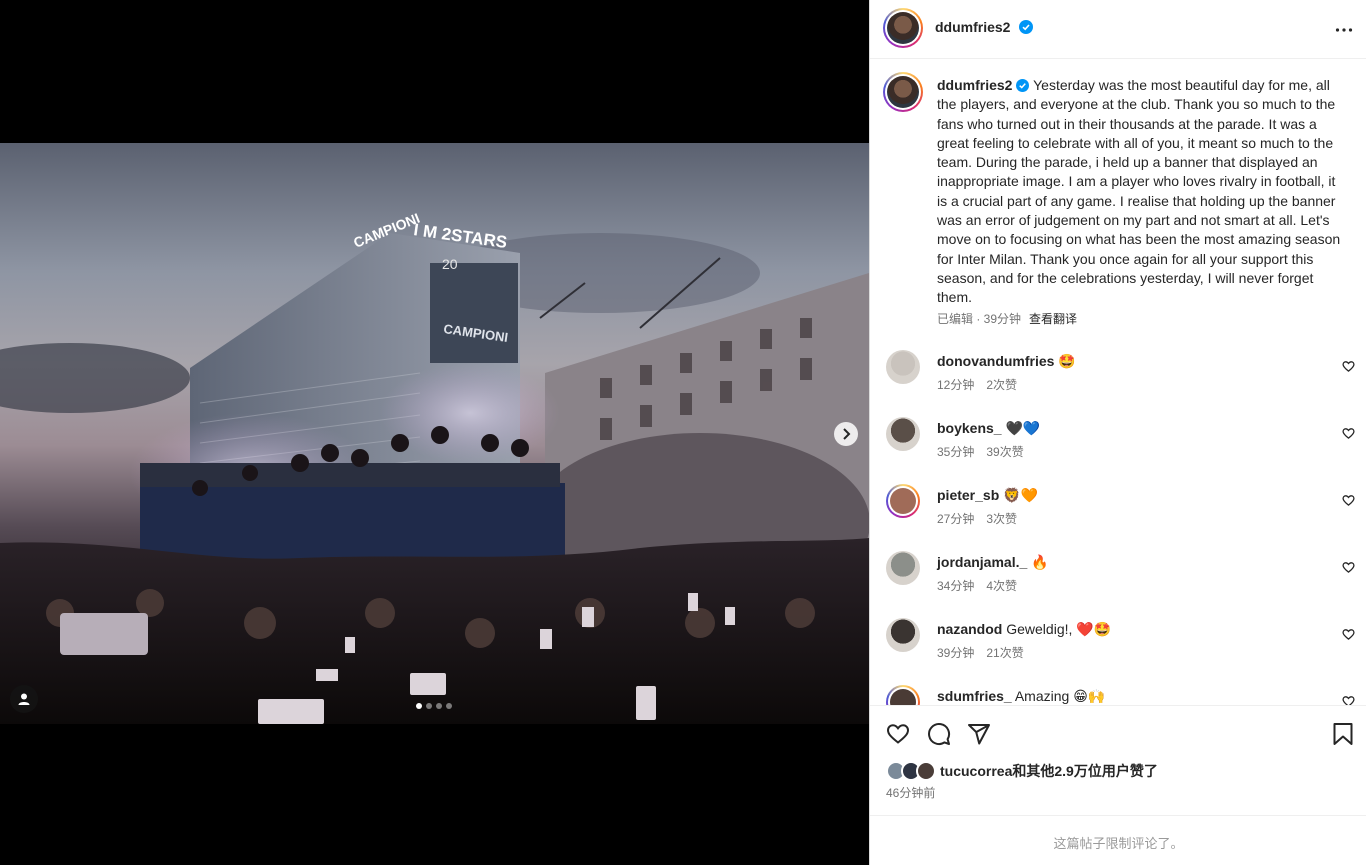  I want to click on likes-summary: tucucorrea和其他2.9万位用户赞了, so click(1022, 771).